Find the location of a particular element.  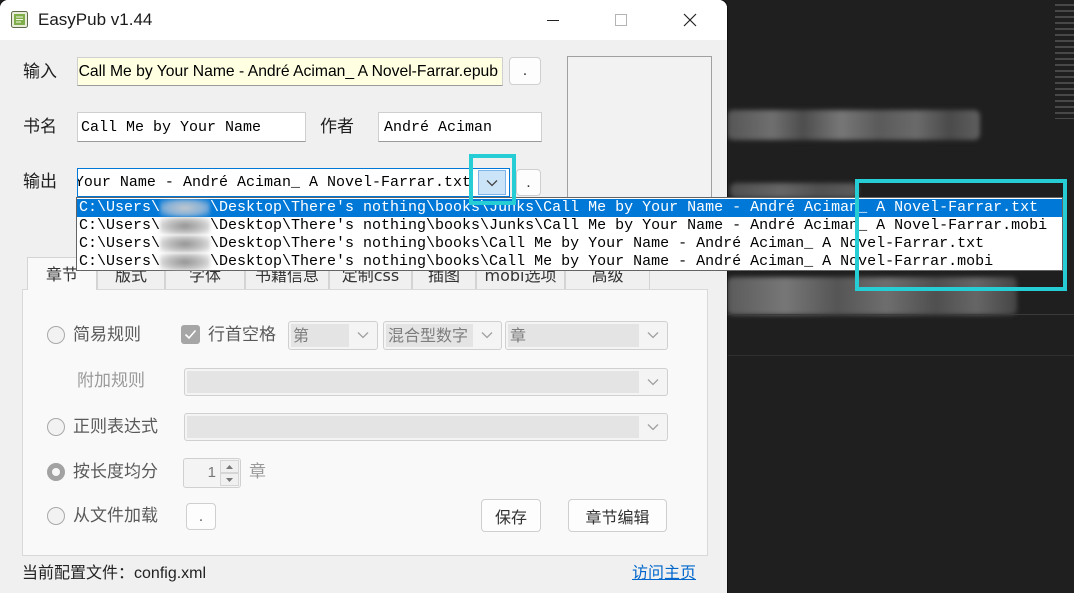

save-button: 保存 is located at coordinates (511, 515).